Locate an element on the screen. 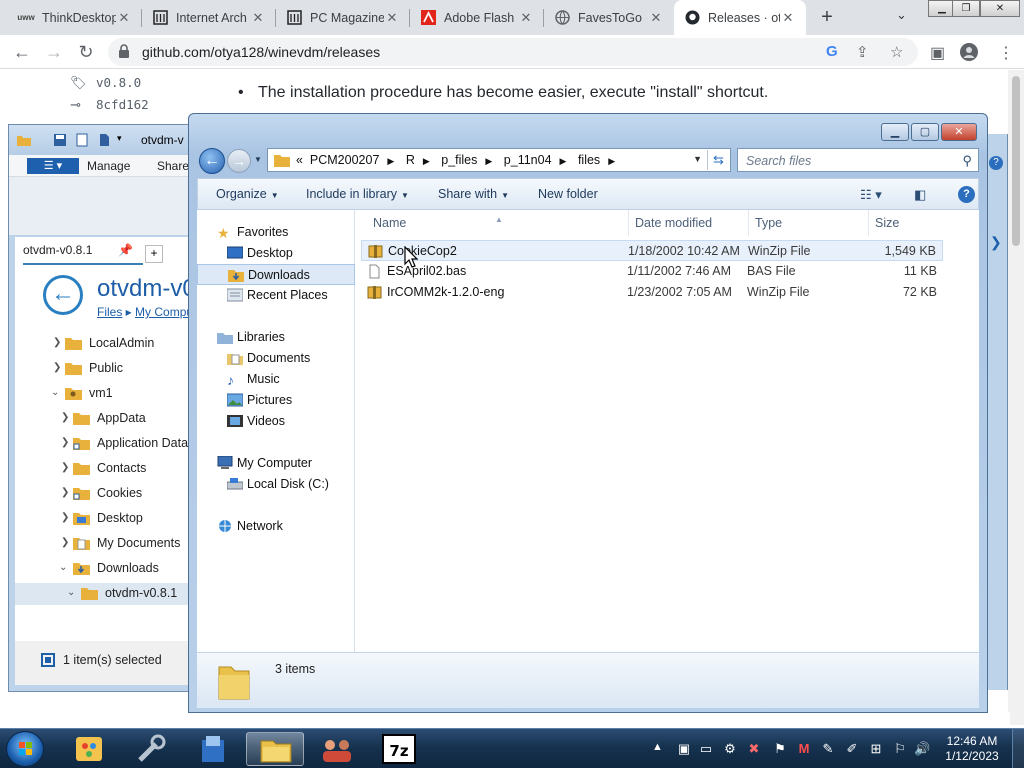  star-icon: ☆ is located at coordinates (896, 52).